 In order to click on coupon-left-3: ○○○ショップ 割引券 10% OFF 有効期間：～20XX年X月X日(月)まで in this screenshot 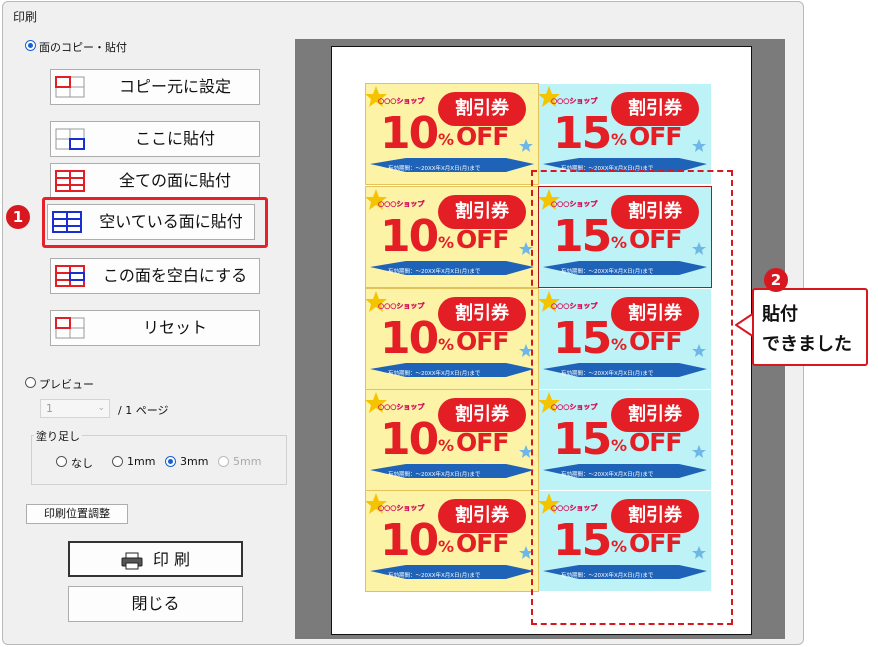, I will do `click(452, 339)`.